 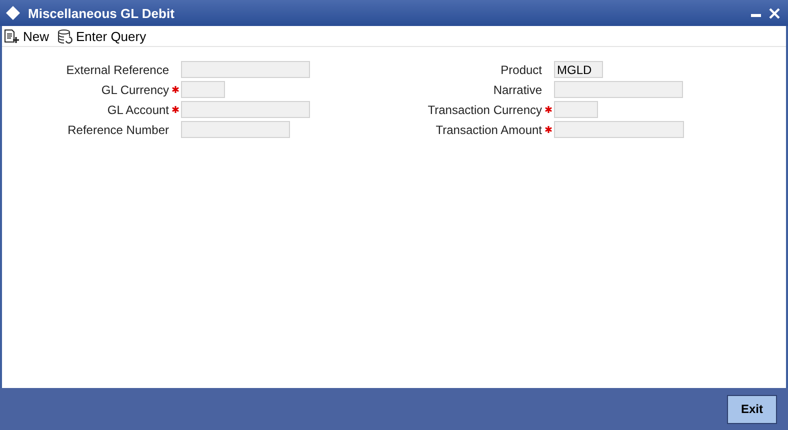 I want to click on field-label: External Reference, so click(x=117, y=69).